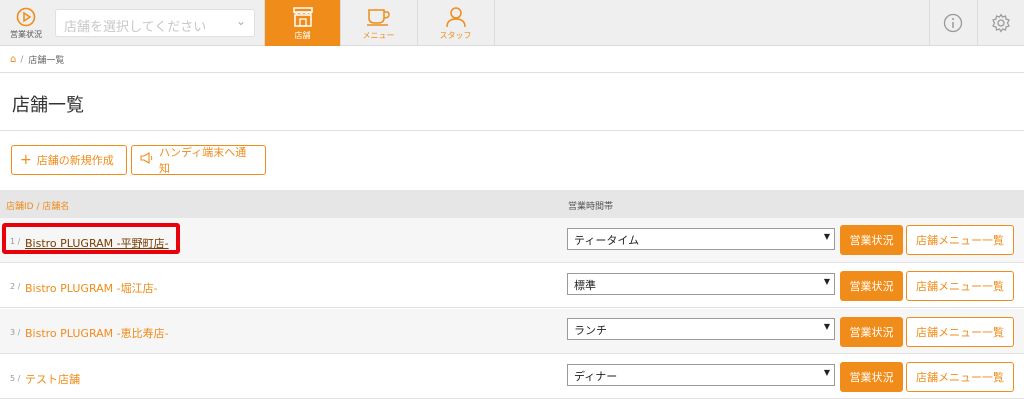  I want to click on notify-handy-button: ハンディ端末へ通知, so click(198, 160).